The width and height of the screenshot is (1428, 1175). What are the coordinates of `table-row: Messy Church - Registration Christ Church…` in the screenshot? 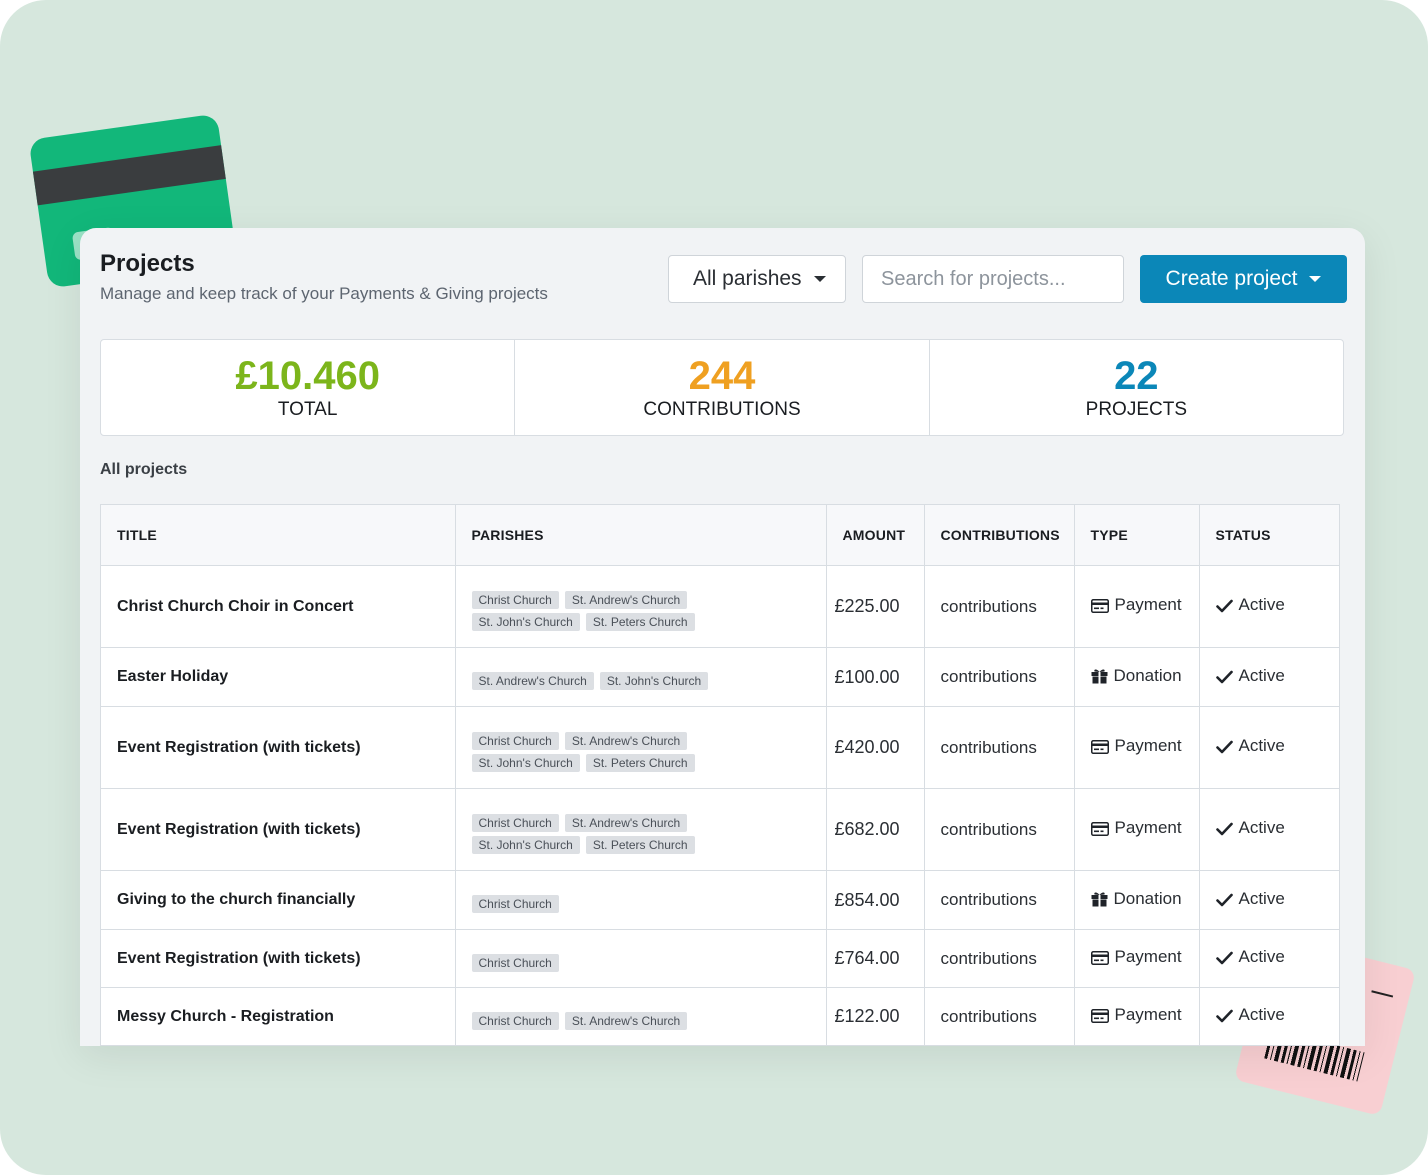 It's located at (720, 1016).